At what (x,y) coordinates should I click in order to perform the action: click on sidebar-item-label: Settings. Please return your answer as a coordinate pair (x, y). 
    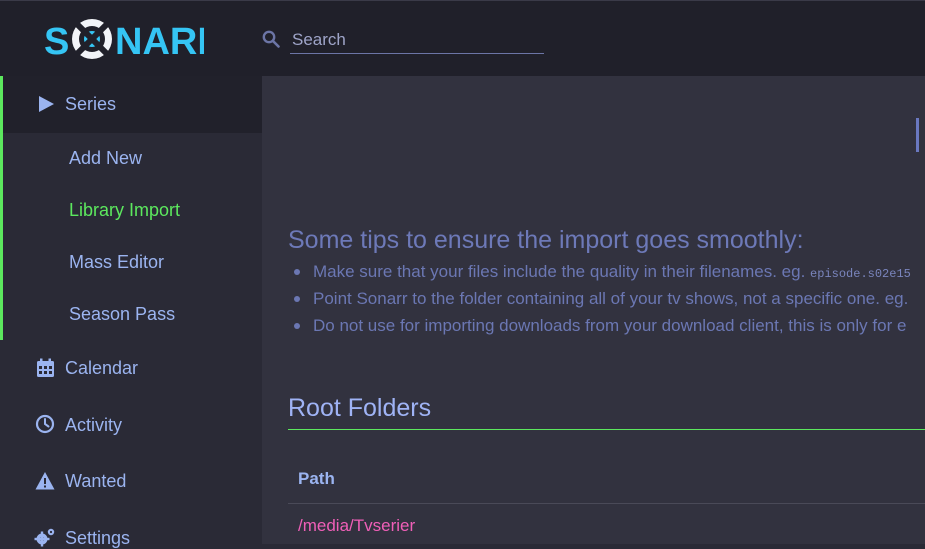
    Looking at the image, I should click on (98, 538).